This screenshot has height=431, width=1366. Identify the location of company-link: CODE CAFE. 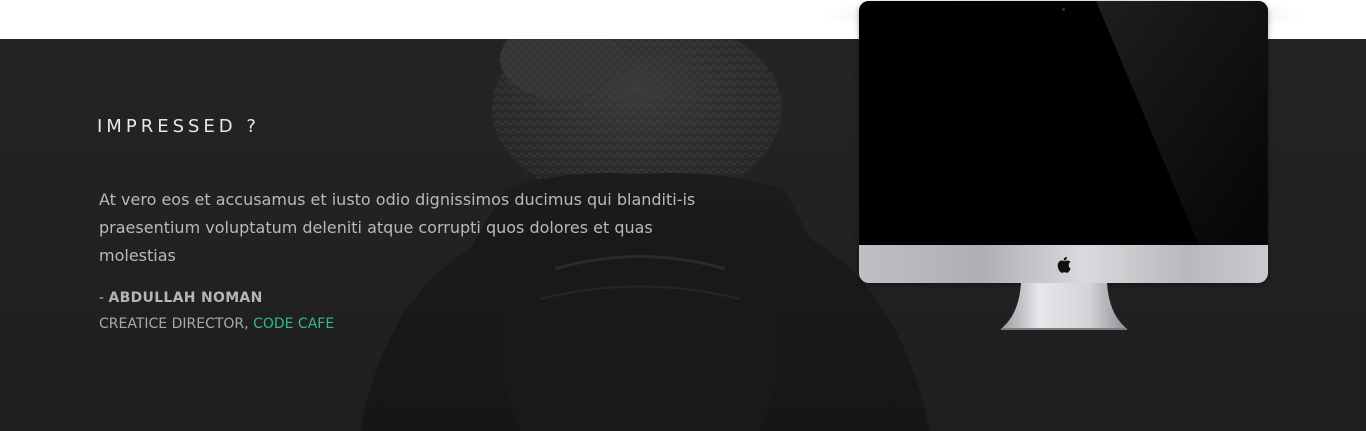
(293, 324).